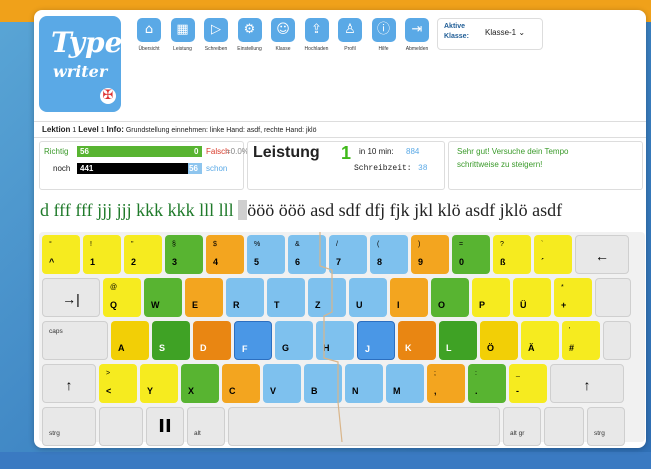 The image size is (651, 469). What do you see at coordinates (80, 64) in the screenshot?
I see `typewriter-logo: Type writer ✠` at bounding box center [80, 64].